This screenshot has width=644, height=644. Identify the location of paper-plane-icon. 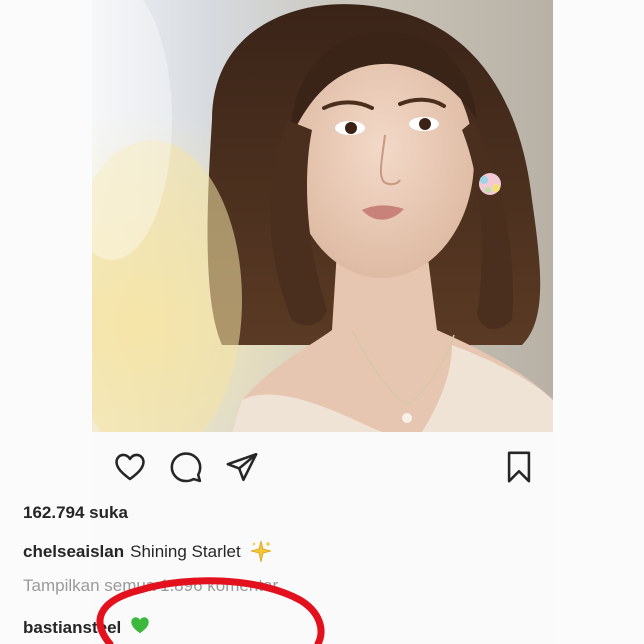
(242, 467).